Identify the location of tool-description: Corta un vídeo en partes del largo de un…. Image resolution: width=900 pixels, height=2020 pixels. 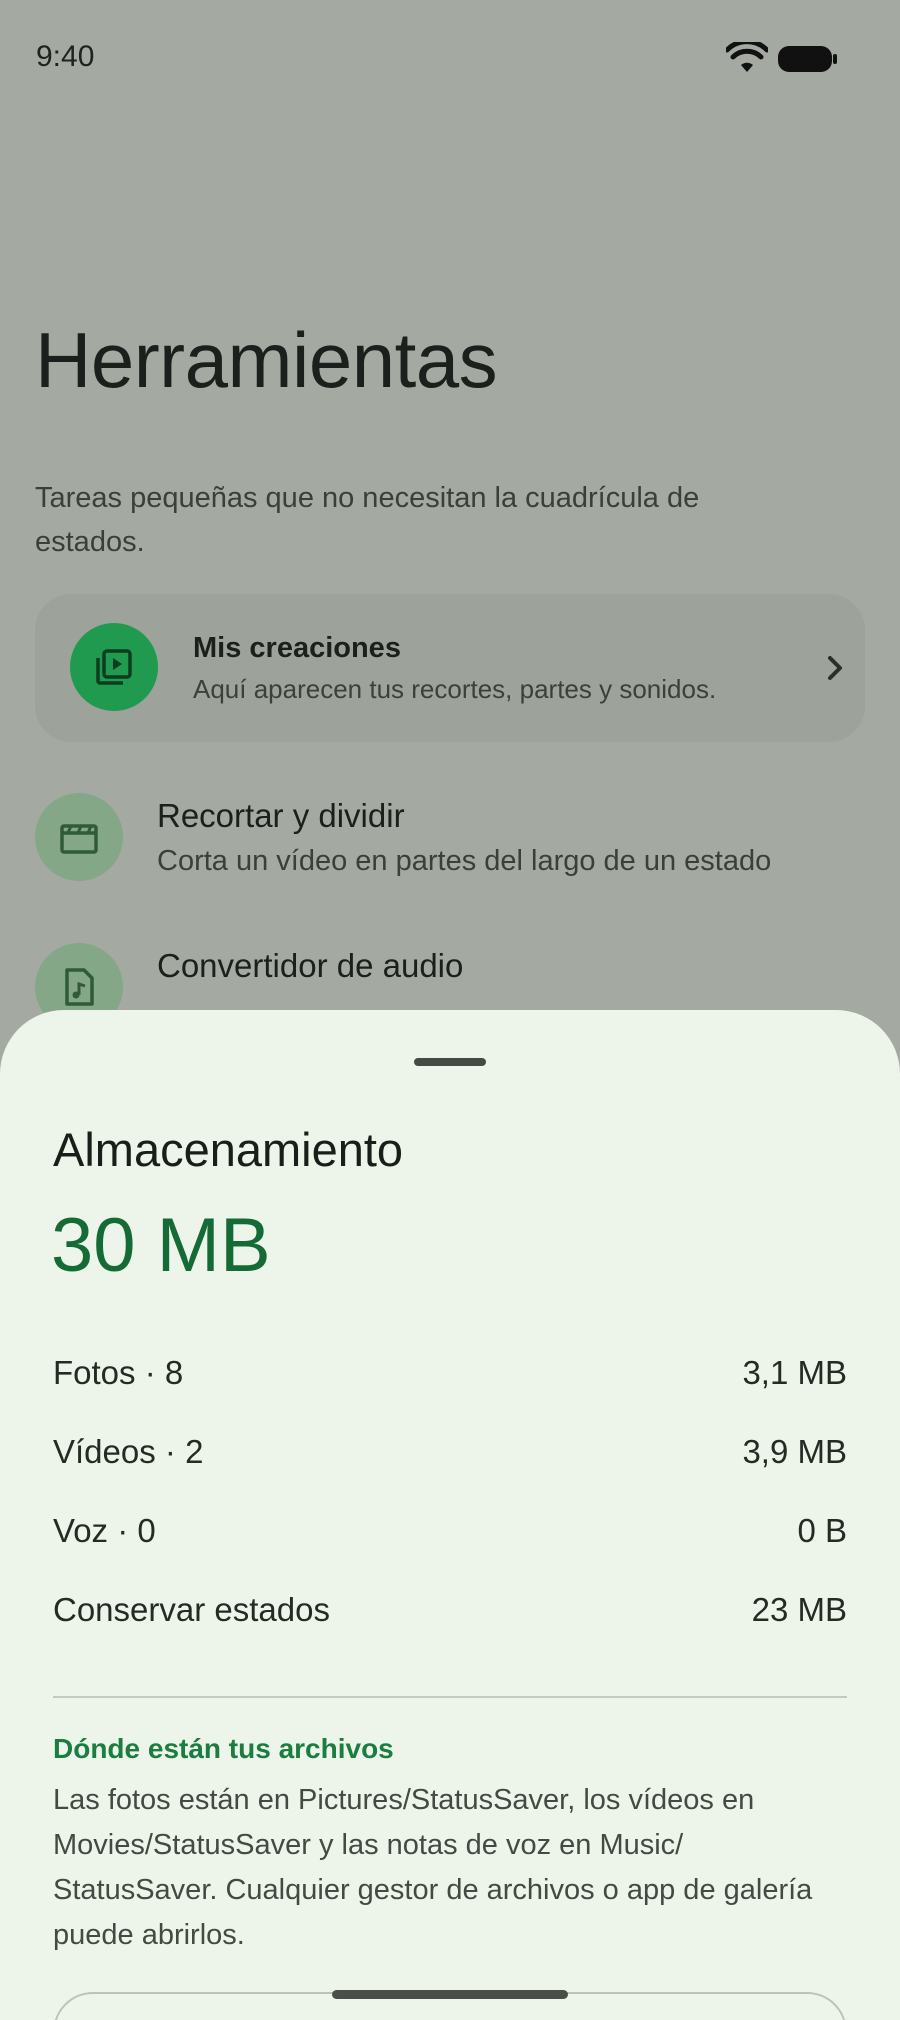
(464, 861).